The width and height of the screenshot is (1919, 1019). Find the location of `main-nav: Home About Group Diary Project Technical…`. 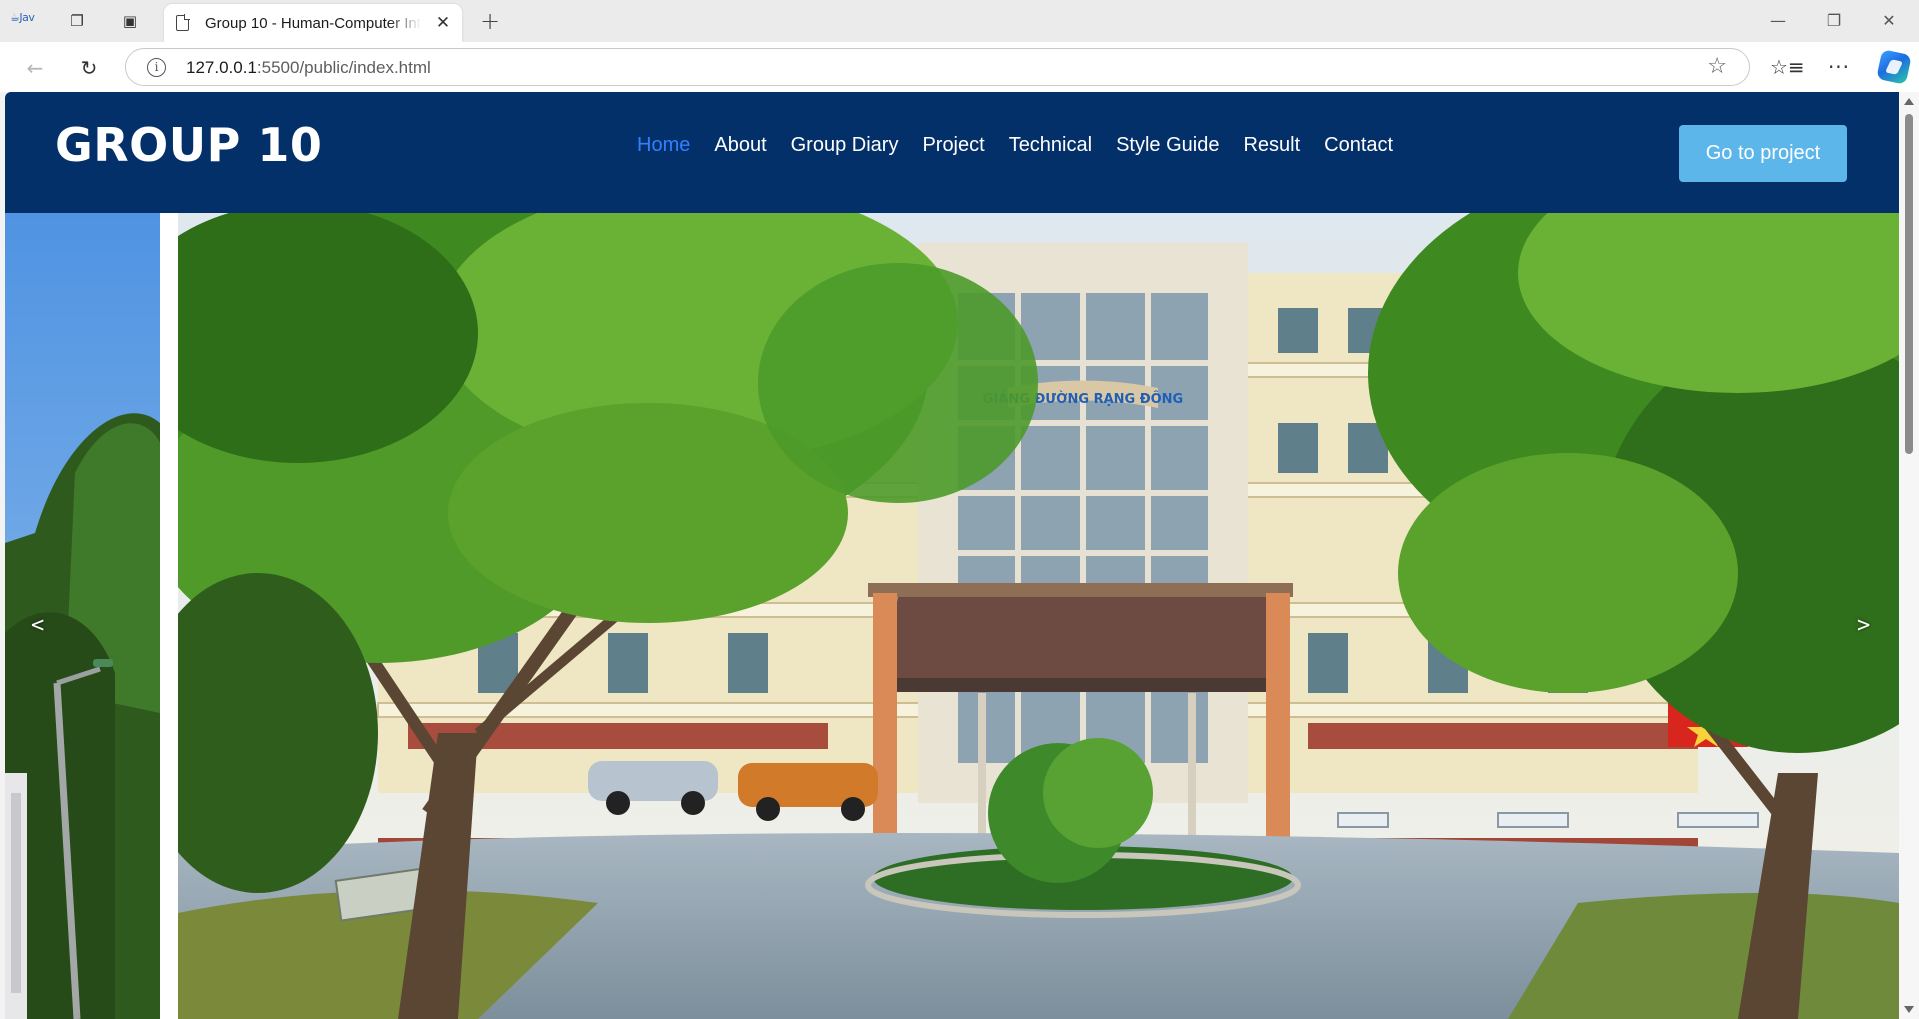

main-nav: Home About Group Diary Project Technical… is located at coordinates (1015, 145).